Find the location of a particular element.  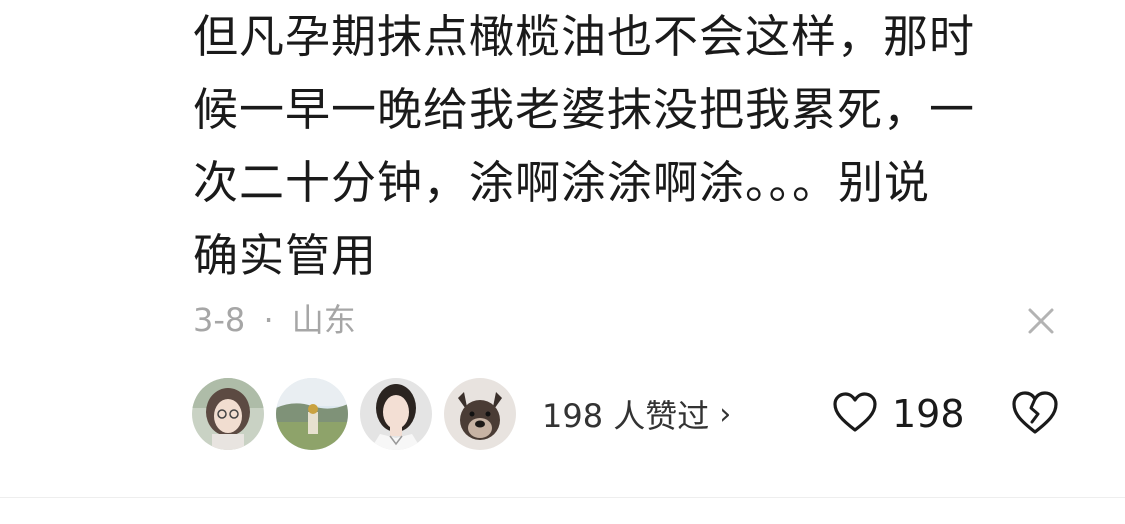

comment-line: 确实管用 is located at coordinates (285, 255).